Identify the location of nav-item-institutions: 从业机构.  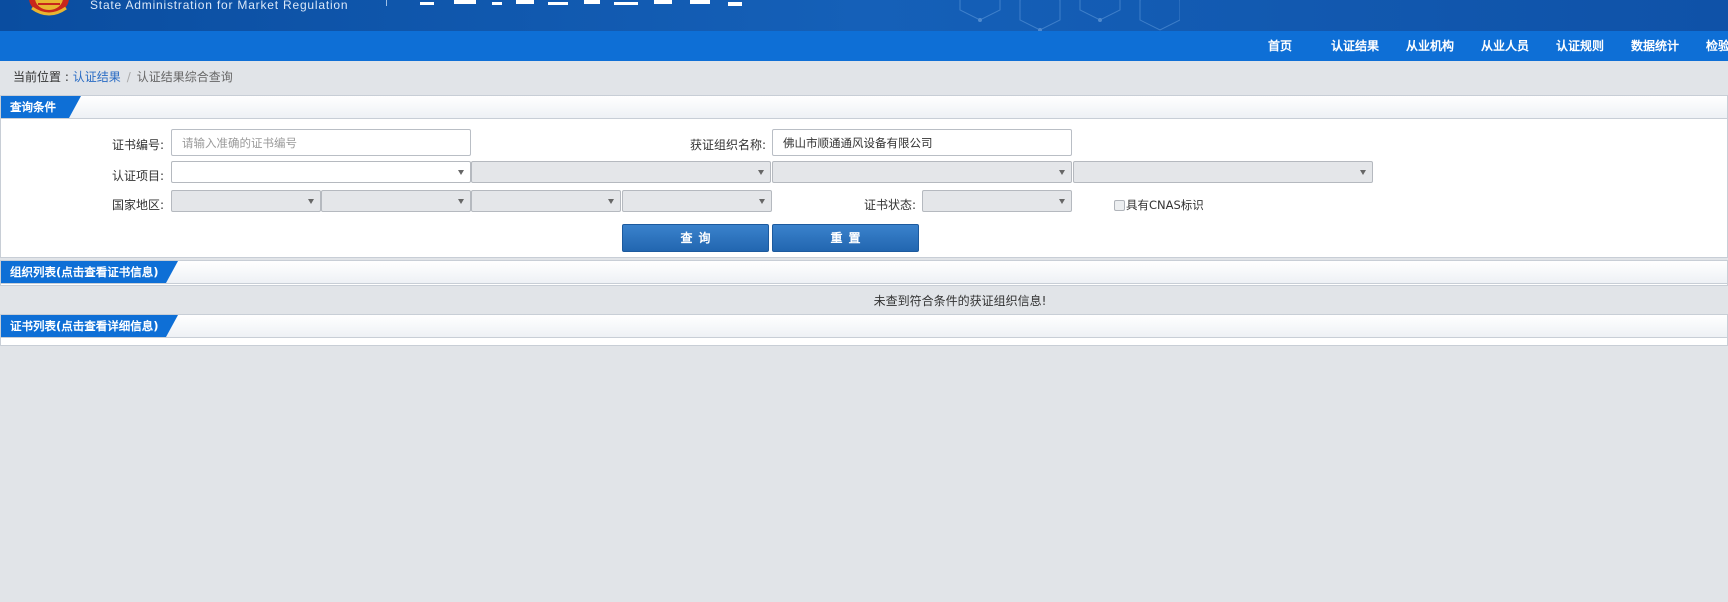
(1430, 46).